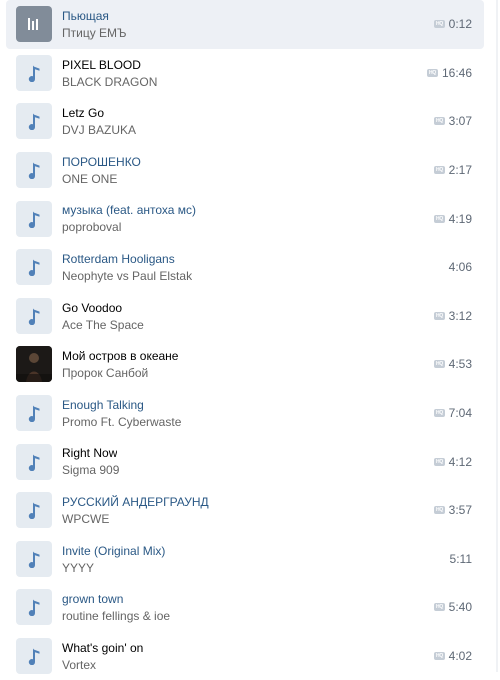 The image size is (500, 680). Describe the element at coordinates (89, 453) in the screenshot. I see `track-title: Right Now` at that location.